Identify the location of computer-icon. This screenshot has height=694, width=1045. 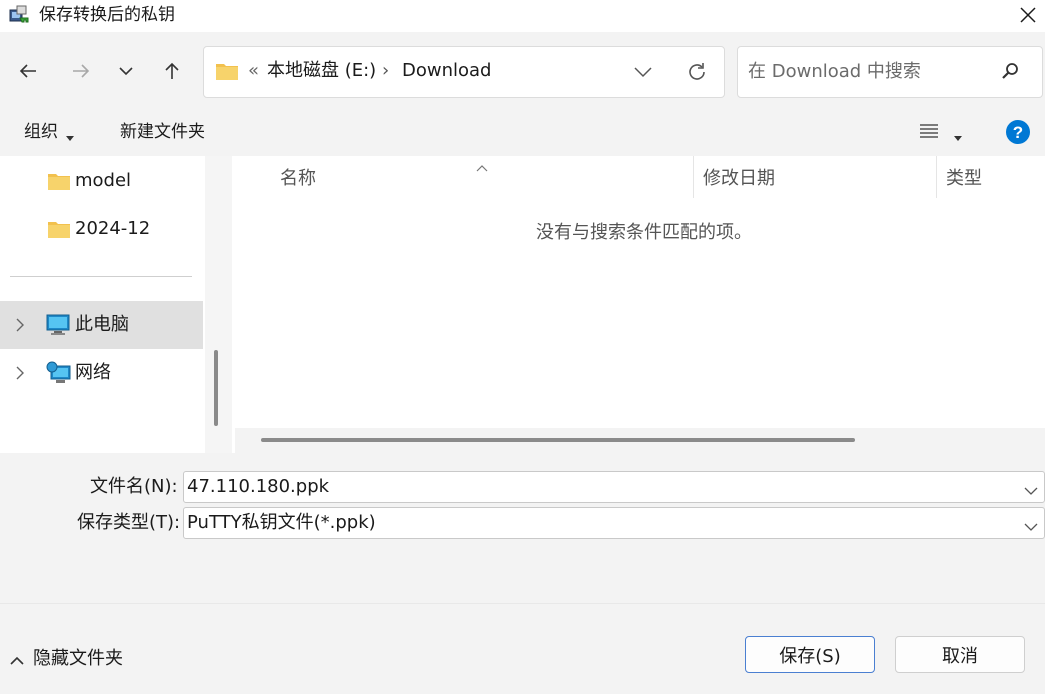
(58, 327).